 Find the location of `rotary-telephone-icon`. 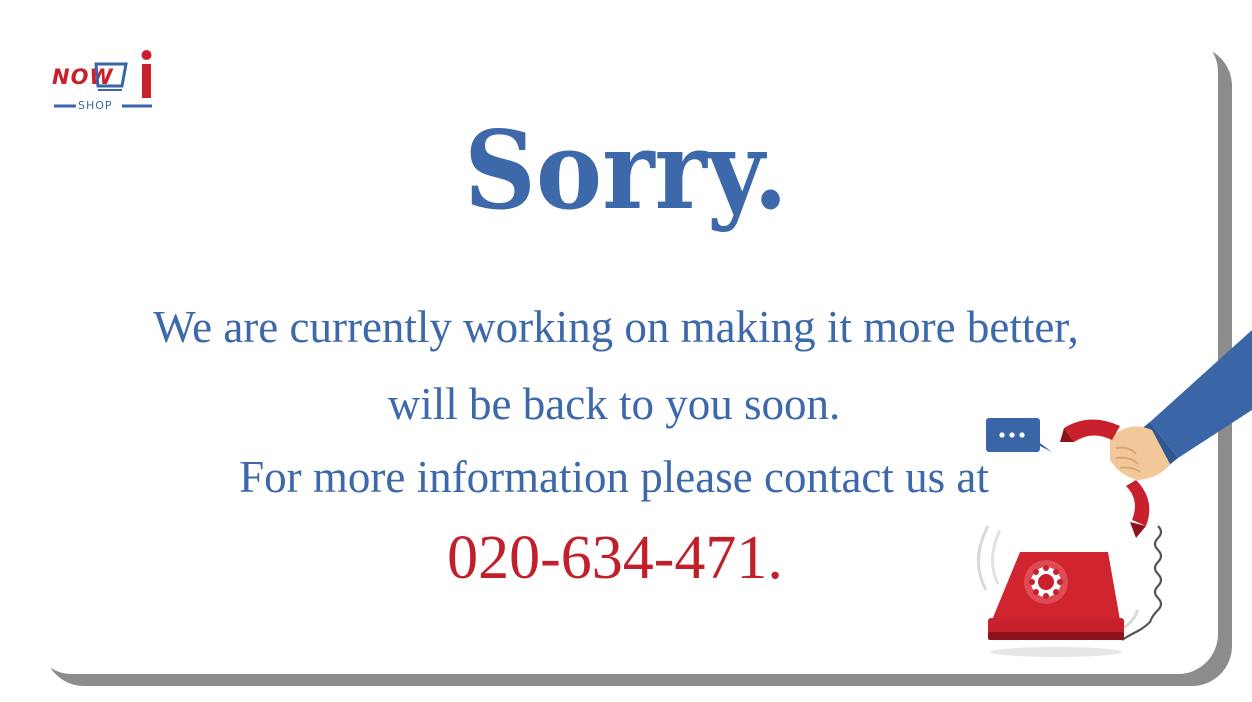

rotary-telephone-icon is located at coordinates (1114, 493).